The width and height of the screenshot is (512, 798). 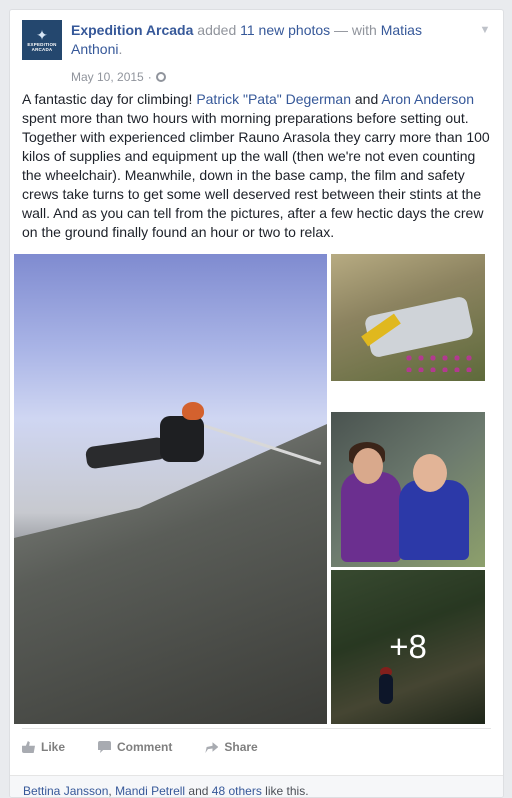 I want to click on likes-and: and, so click(x=198, y=791).